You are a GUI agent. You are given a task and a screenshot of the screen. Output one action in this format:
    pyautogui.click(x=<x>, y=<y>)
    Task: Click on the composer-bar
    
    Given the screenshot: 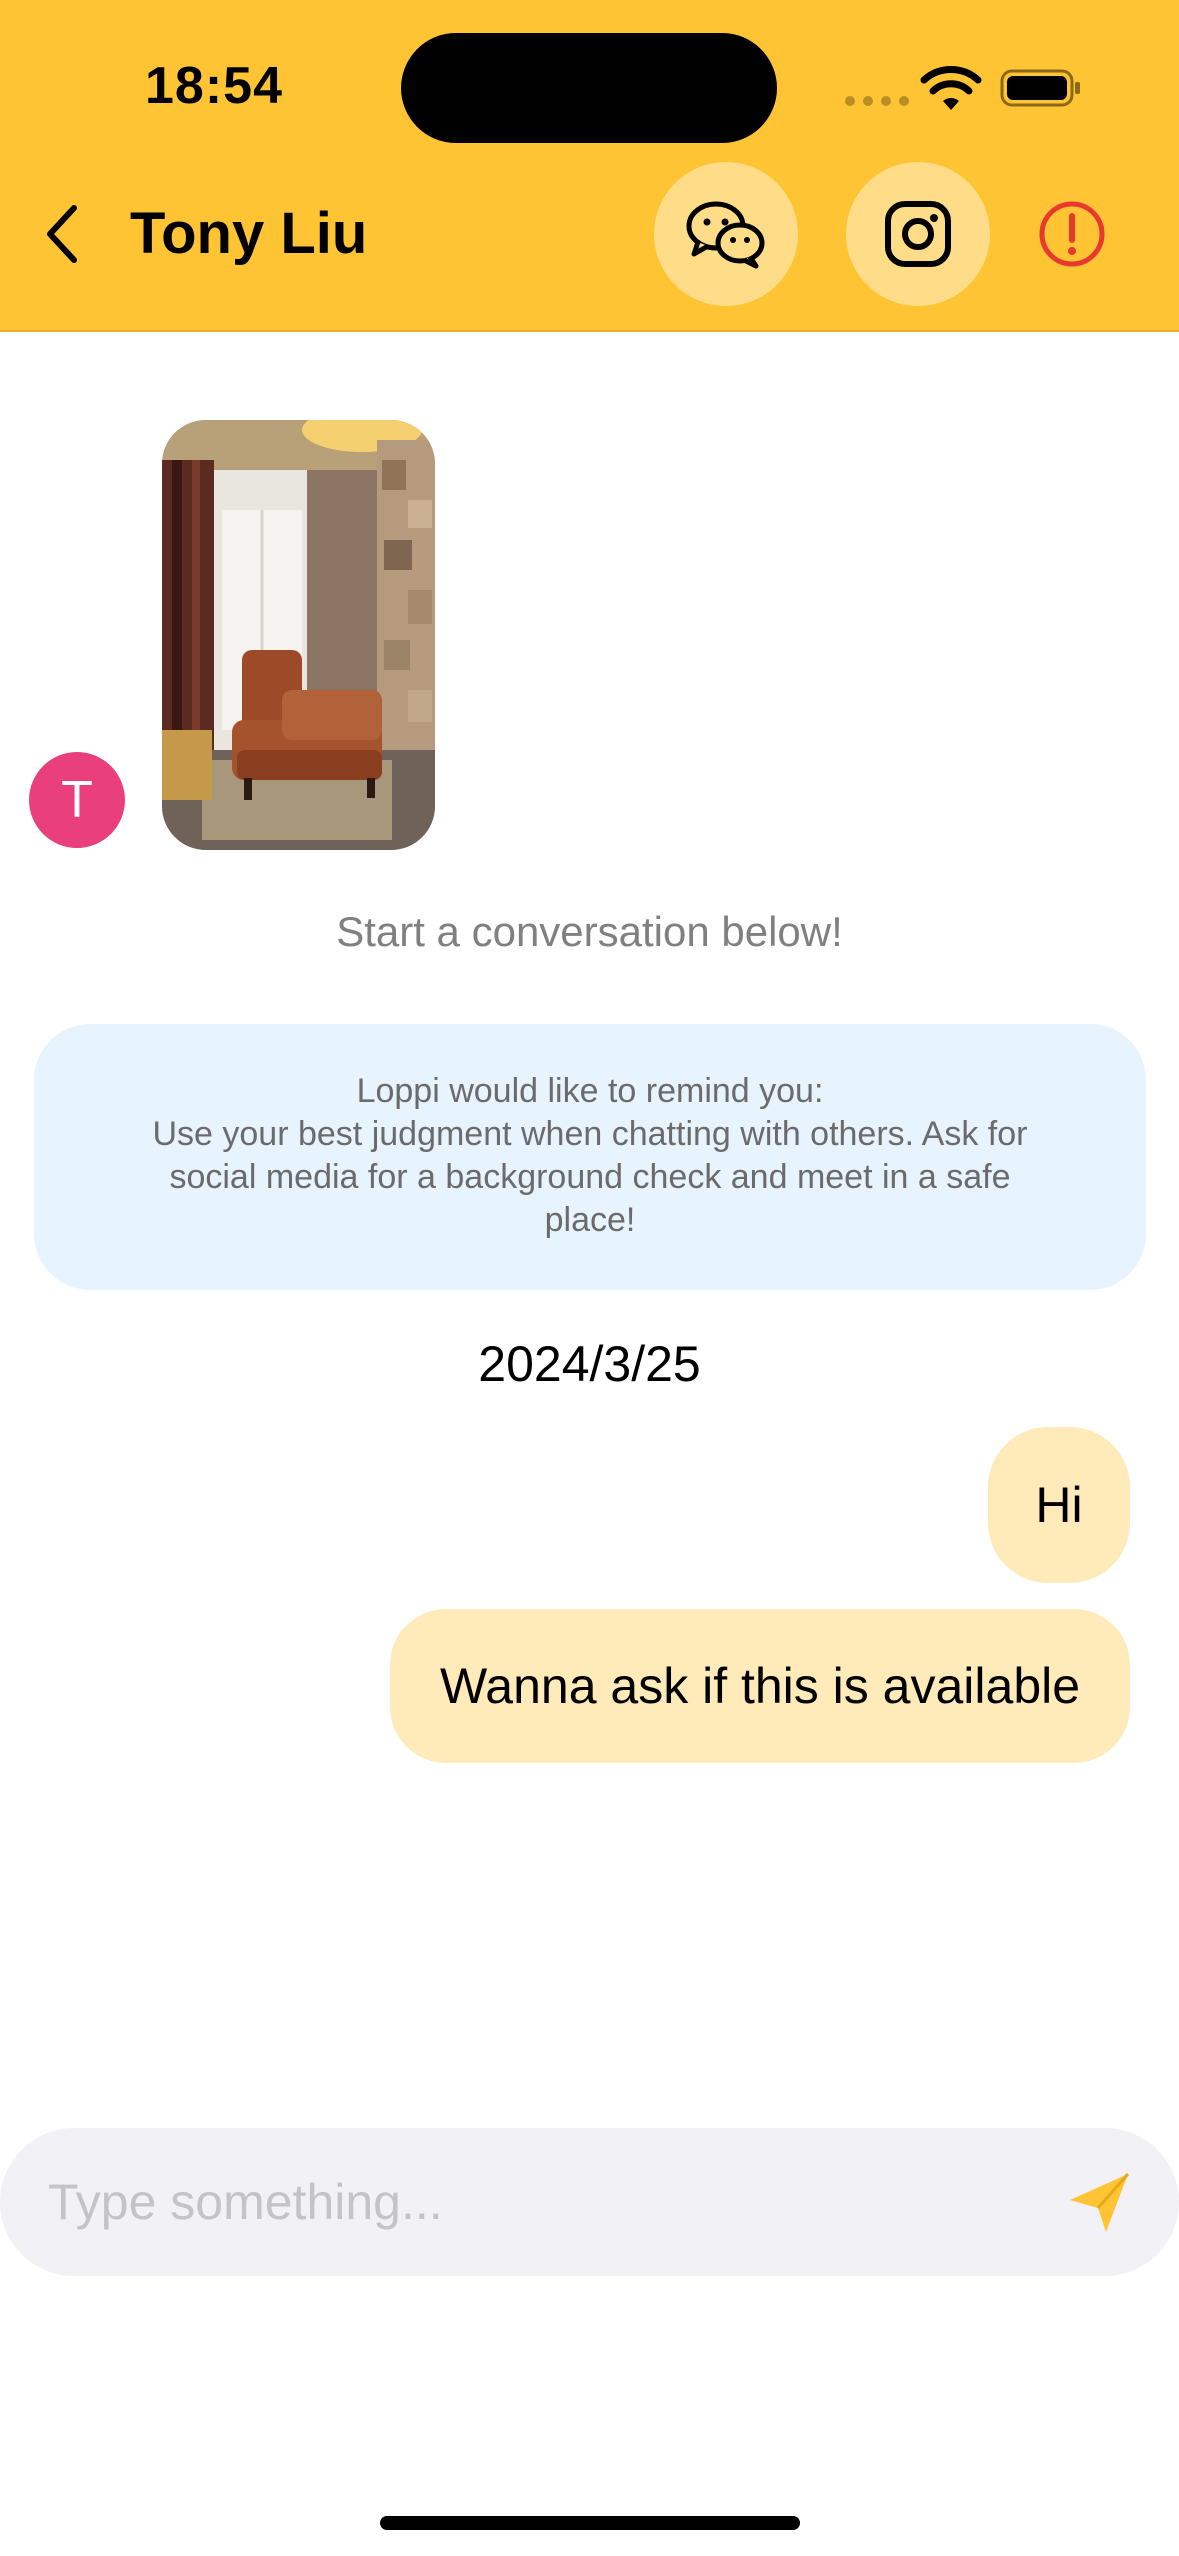 What is the action you would take?
    pyautogui.click(x=589, y=2202)
    